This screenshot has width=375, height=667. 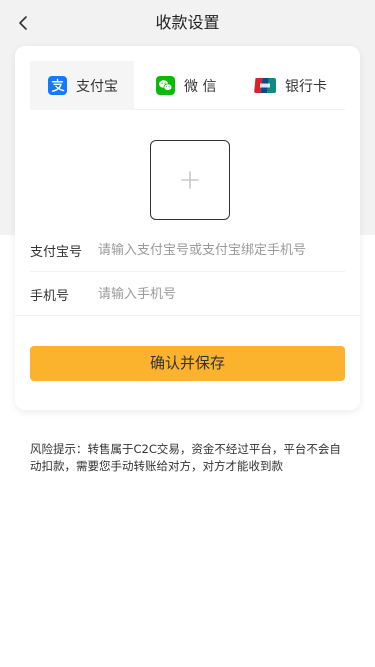 I want to click on unionpay-icon, so click(x=265, y=85).